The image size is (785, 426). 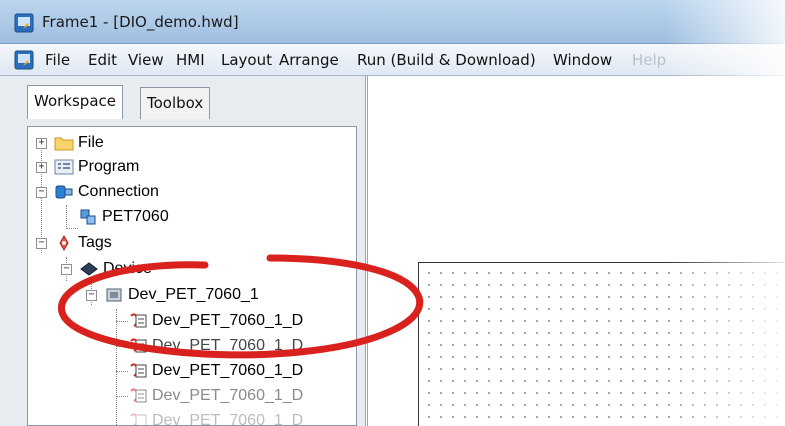 I want to click on tab-workspace: Workspace, so click(x=75, y=102).